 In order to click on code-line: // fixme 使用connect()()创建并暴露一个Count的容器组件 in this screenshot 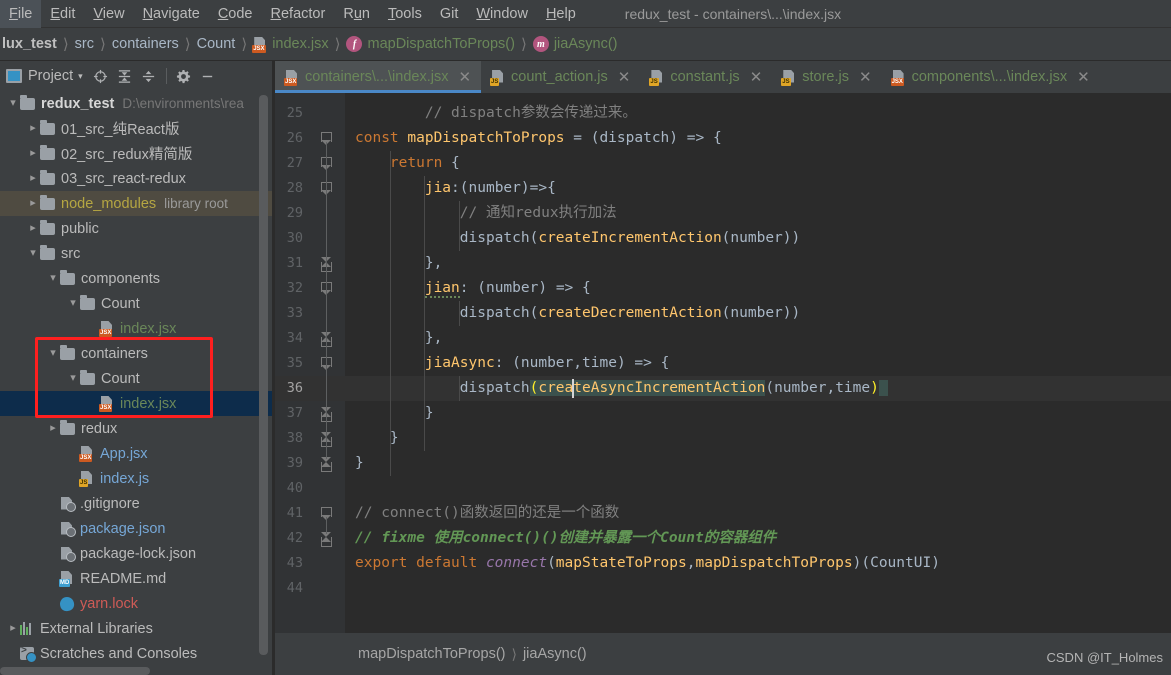, I will do `click(565, 538)`.